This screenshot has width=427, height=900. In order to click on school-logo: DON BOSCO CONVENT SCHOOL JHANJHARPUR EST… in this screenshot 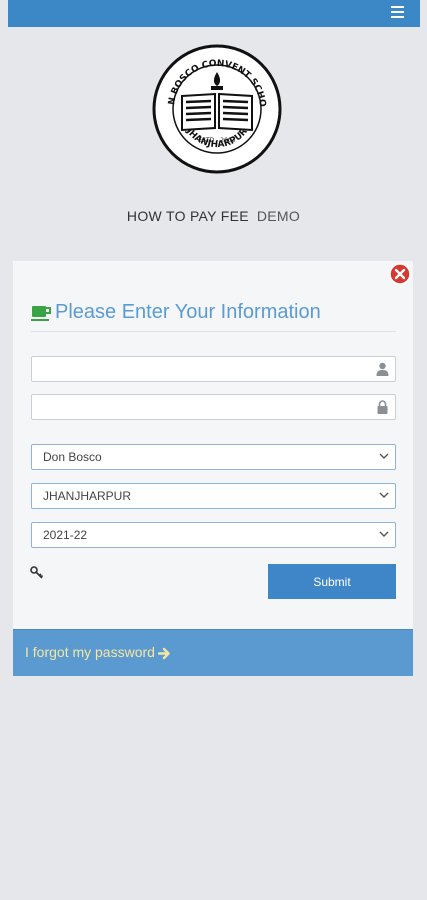, I will do `click(217, 109)`.